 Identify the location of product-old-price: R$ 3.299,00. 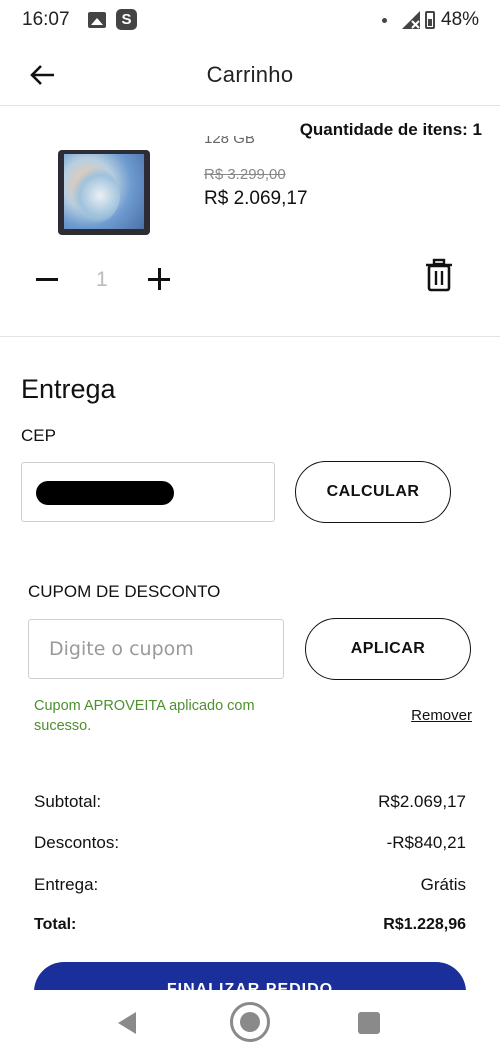
(245, 174).